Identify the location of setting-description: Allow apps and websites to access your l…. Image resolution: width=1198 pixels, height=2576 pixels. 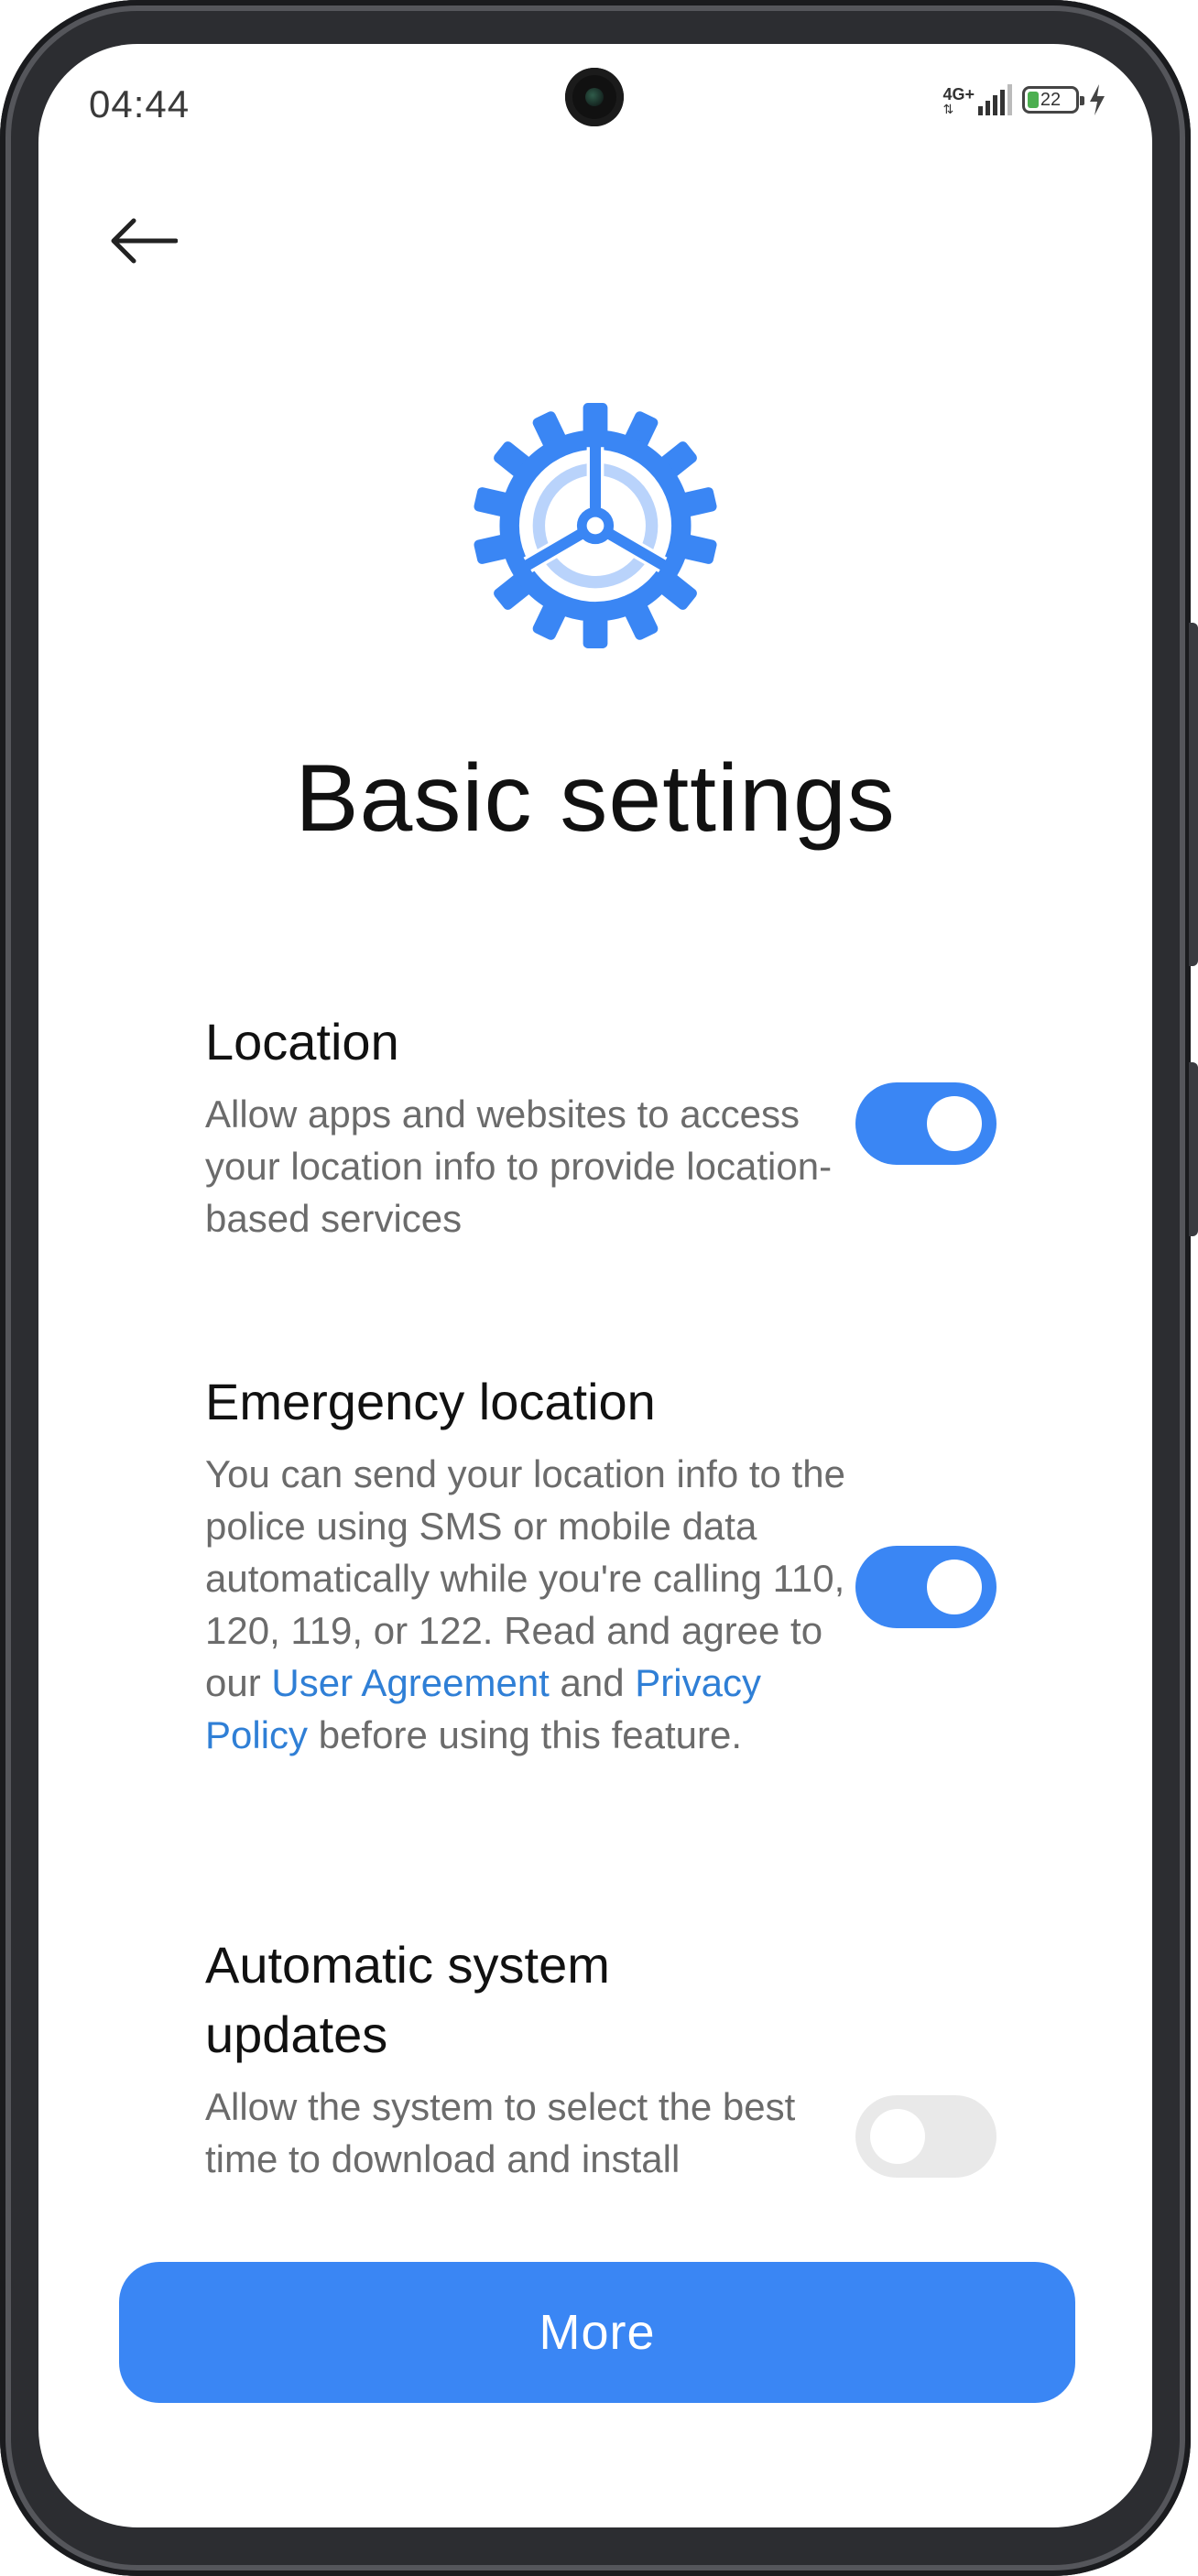
(519, 1166).